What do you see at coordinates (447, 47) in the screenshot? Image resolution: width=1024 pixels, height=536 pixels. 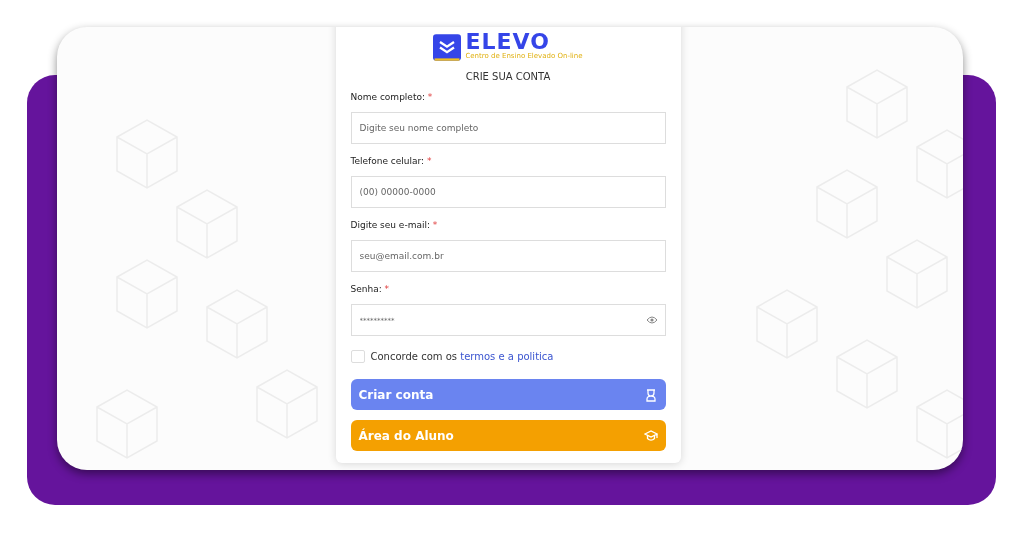 I see `logo-icon` at bounding box center [447, 47].